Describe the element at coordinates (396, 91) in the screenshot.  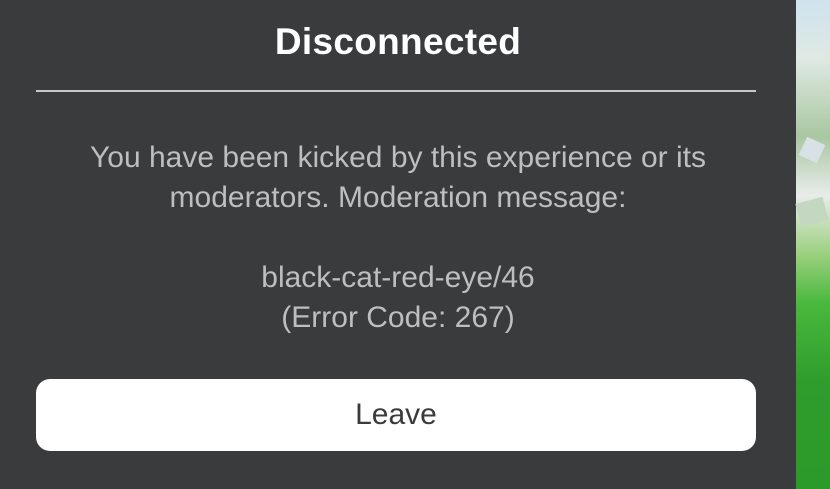
I see `title-divider` at that location.